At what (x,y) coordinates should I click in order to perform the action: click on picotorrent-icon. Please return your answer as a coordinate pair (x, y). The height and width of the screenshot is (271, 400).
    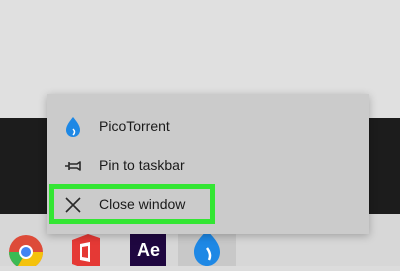
    Looking at the image, I should click on (73, 127).